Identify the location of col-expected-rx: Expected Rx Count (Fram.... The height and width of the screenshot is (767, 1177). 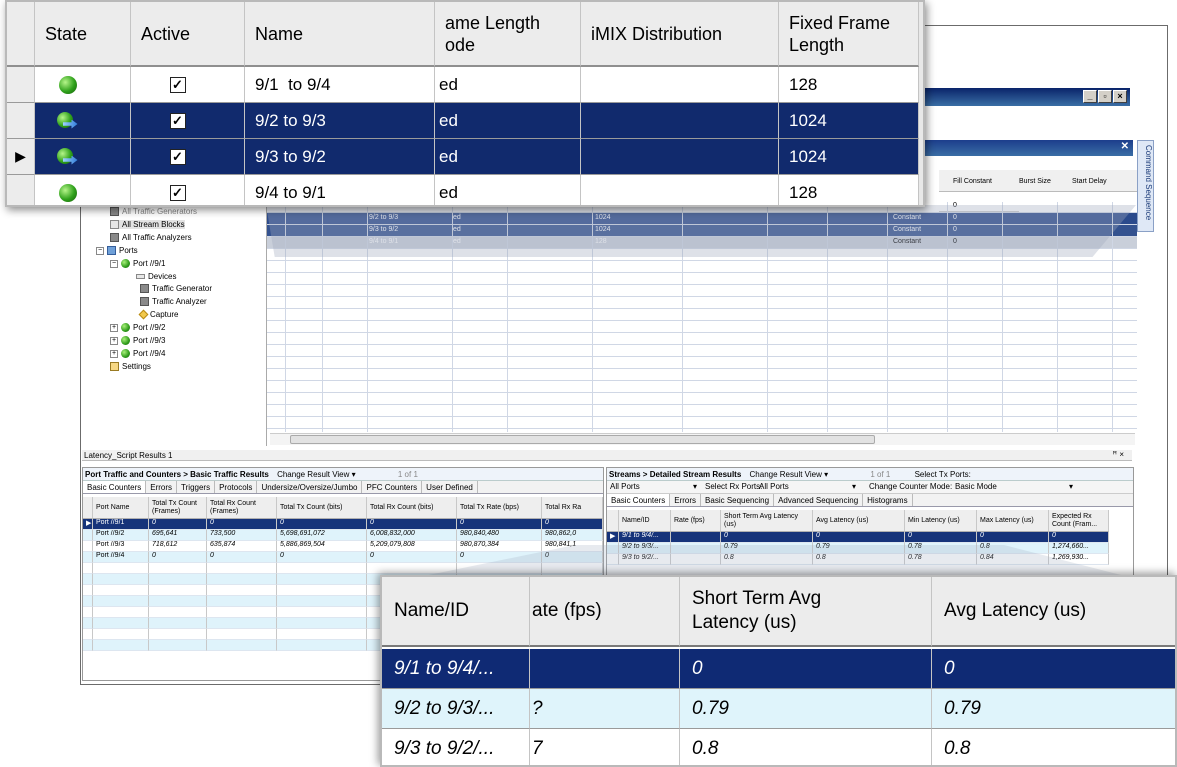
(1079, 521).